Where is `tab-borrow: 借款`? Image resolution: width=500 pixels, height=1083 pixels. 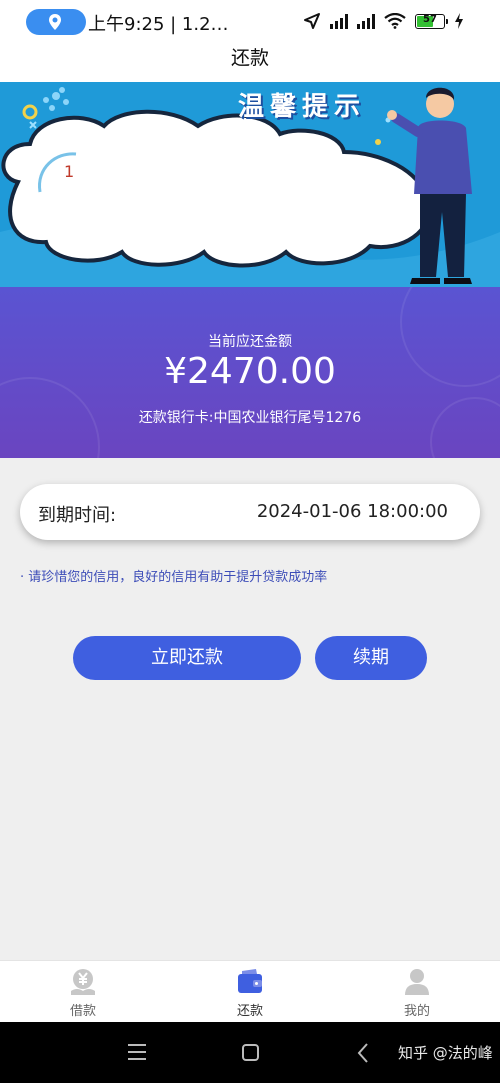 tab-borrow: 借款 is located at coordinates (83, 992).